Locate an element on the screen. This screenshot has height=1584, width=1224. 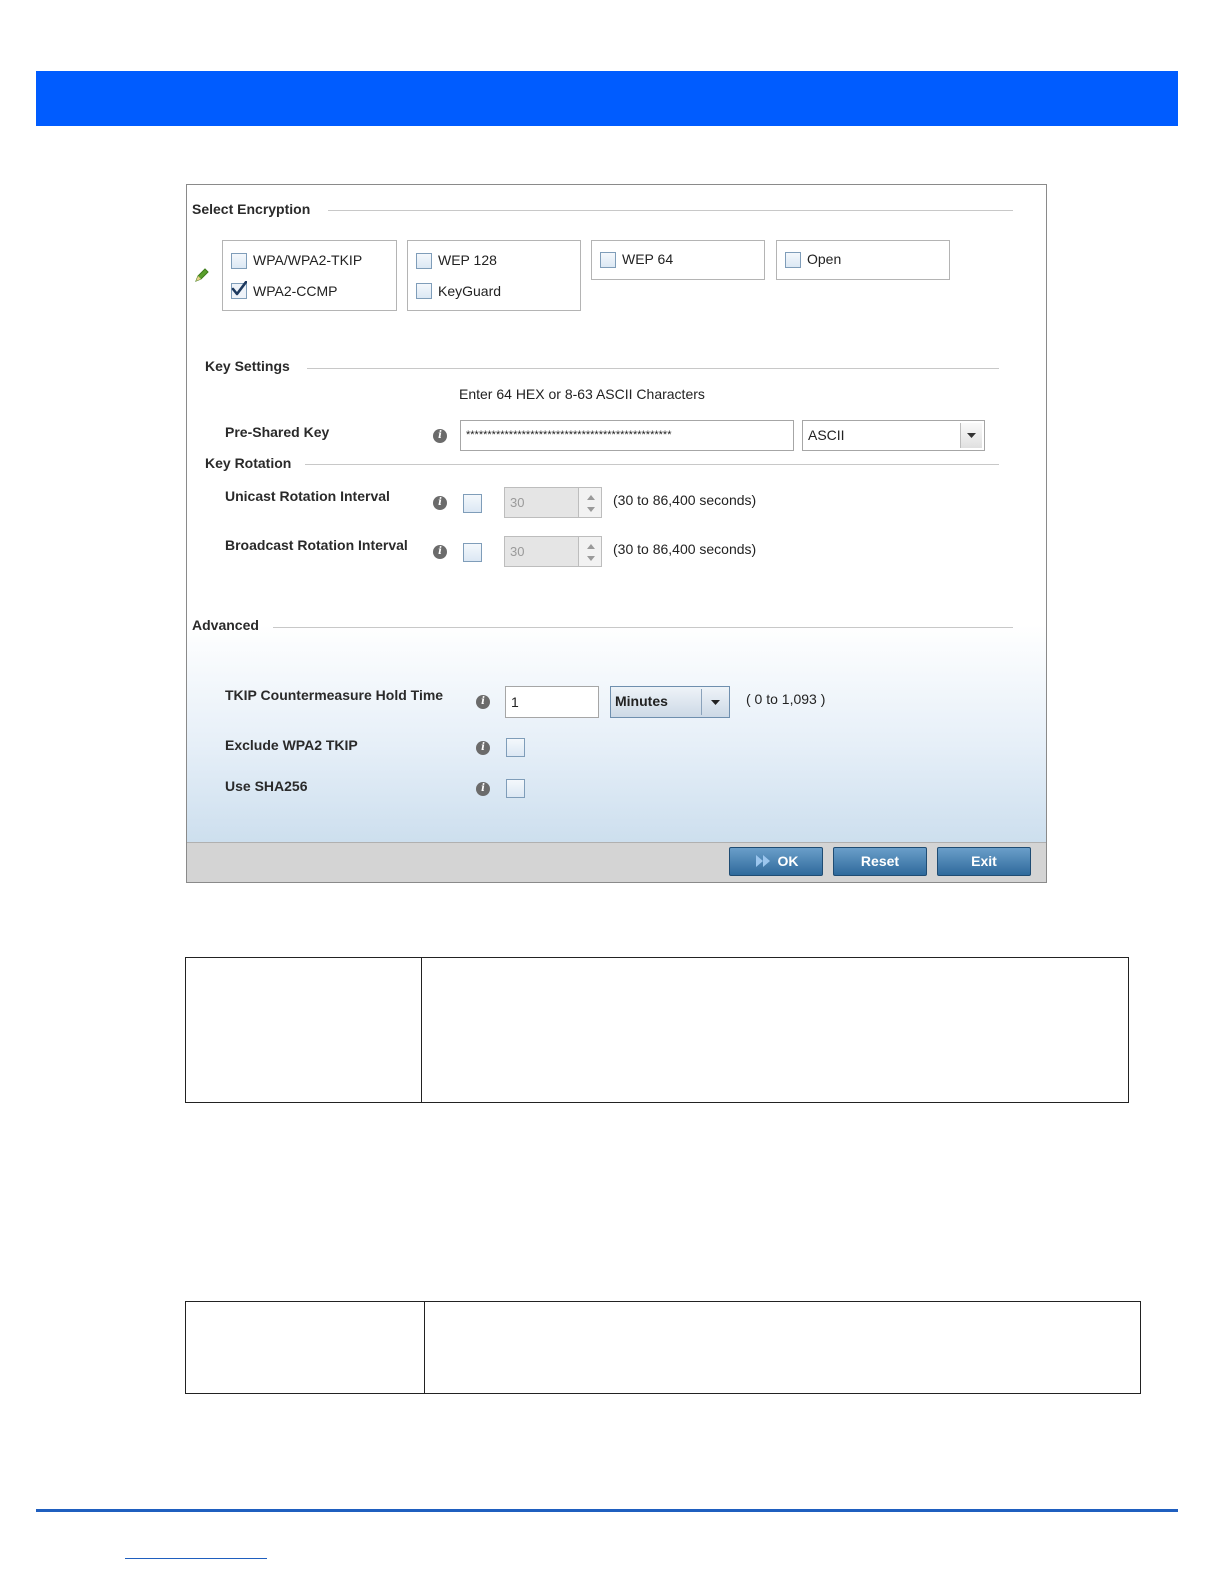
exit-button: Exit is located at coordinates (984, 861).